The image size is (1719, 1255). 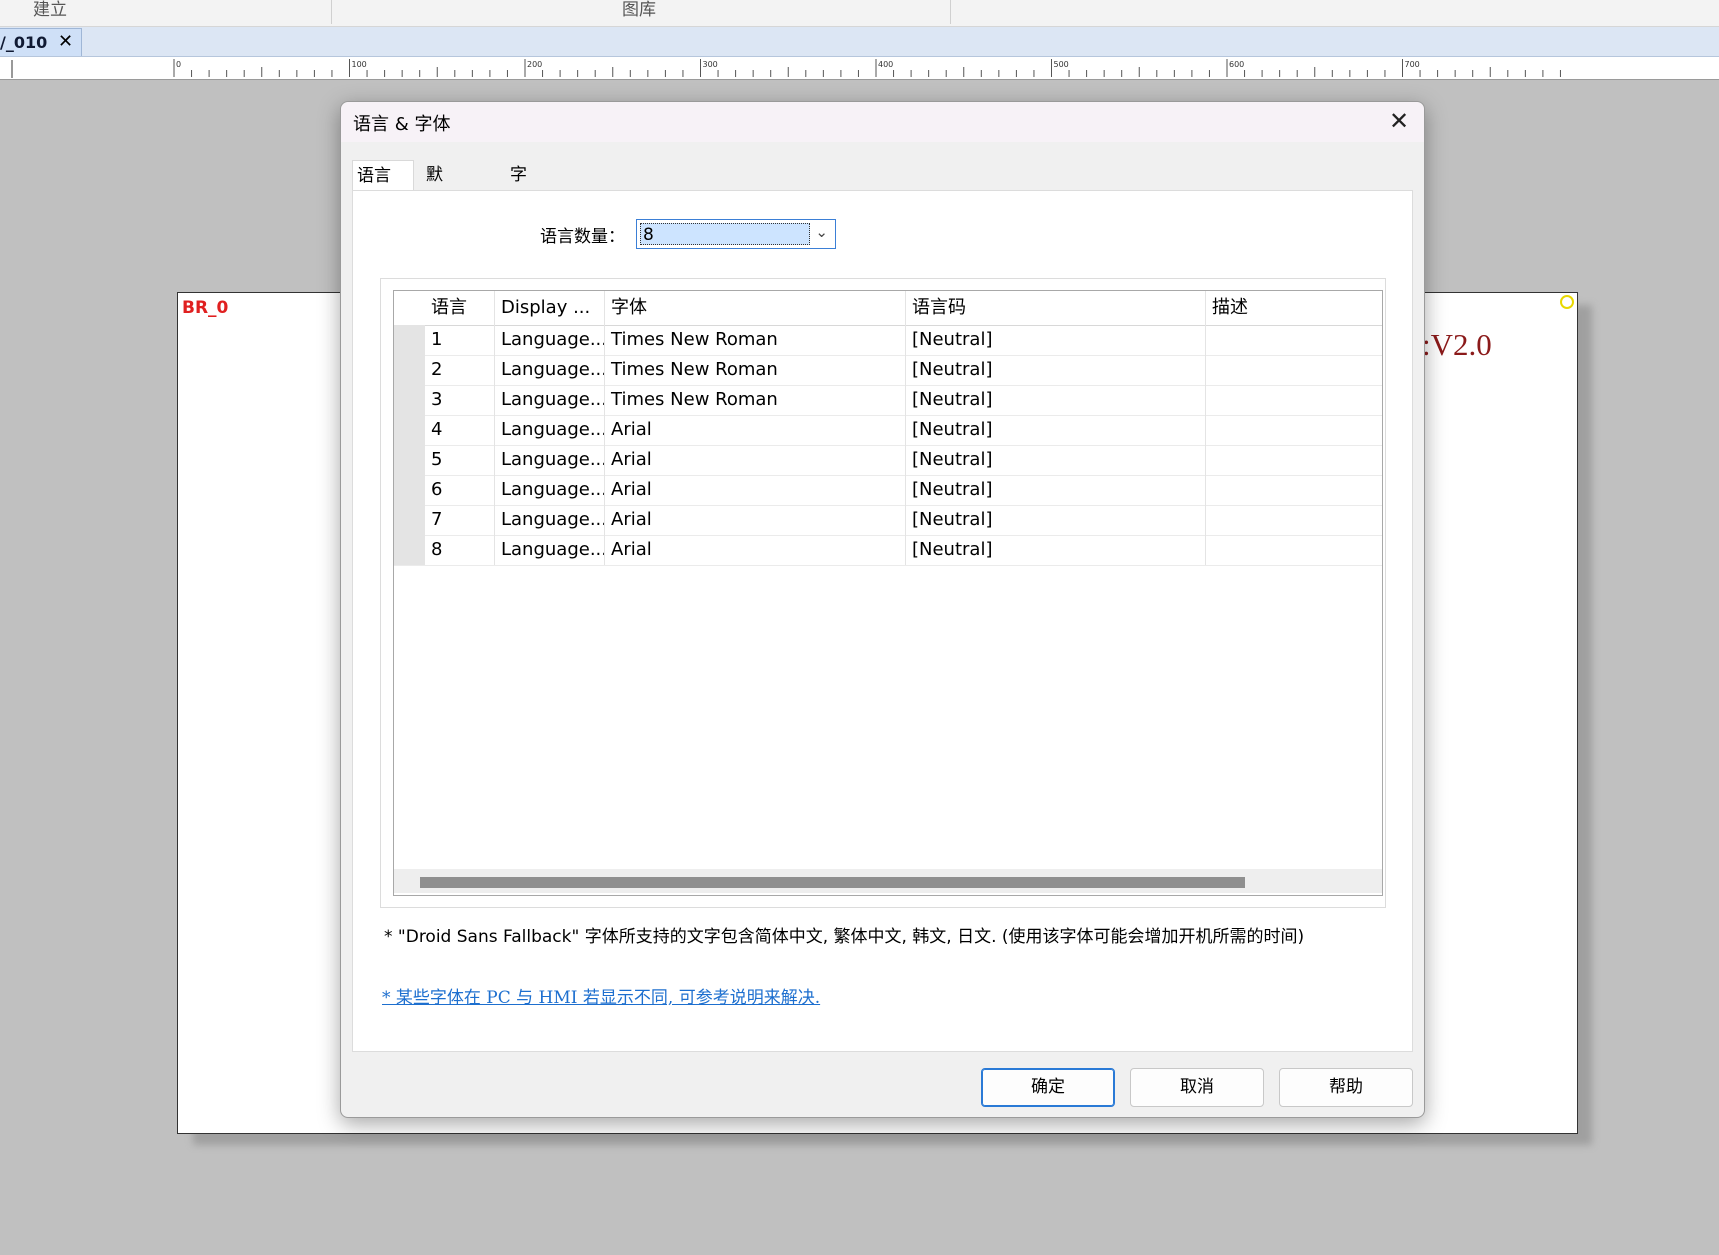 I want to click on table-row: 5 Language... Arial [Neutral], so click(x=888, y=460).